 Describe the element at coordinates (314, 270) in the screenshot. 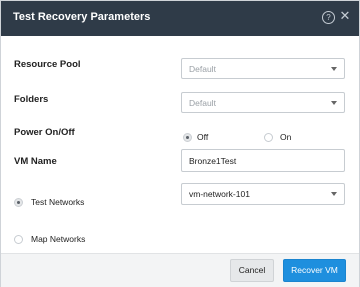

I see `recover-vm-button: Recover VM` at that location.